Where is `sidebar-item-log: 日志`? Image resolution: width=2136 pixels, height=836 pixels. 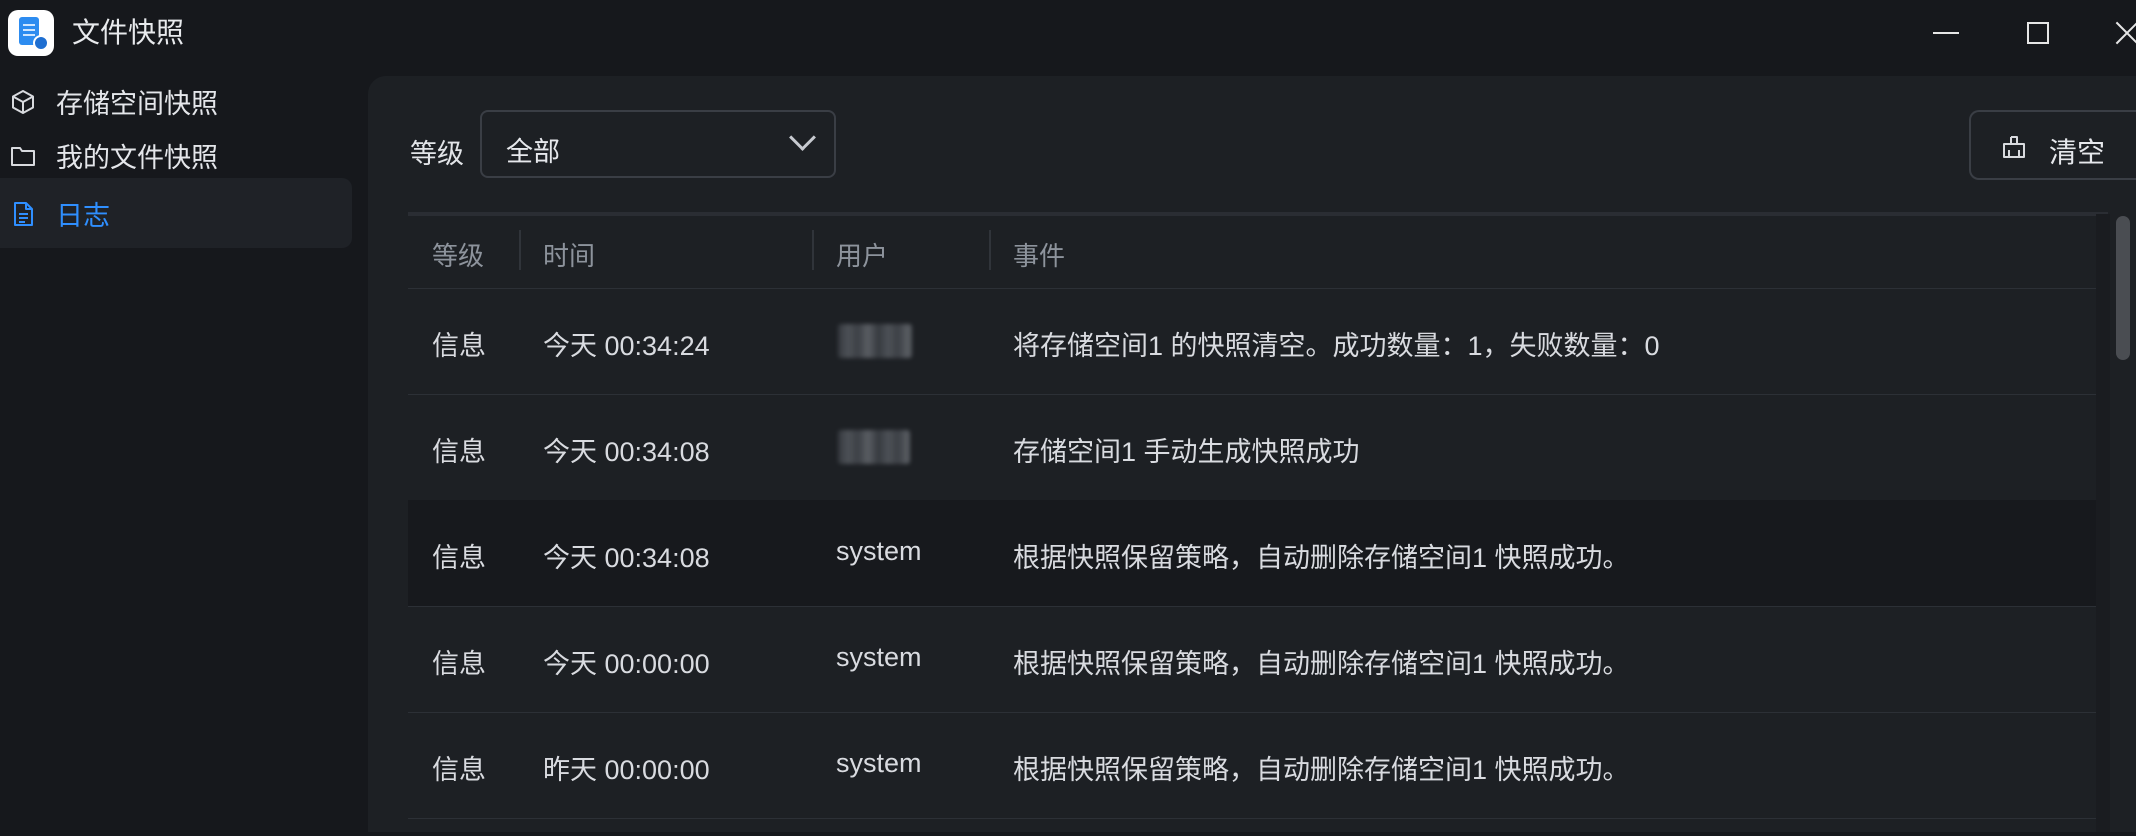 sidebar-item-log: 日志 is located at coordinates (176, 213).